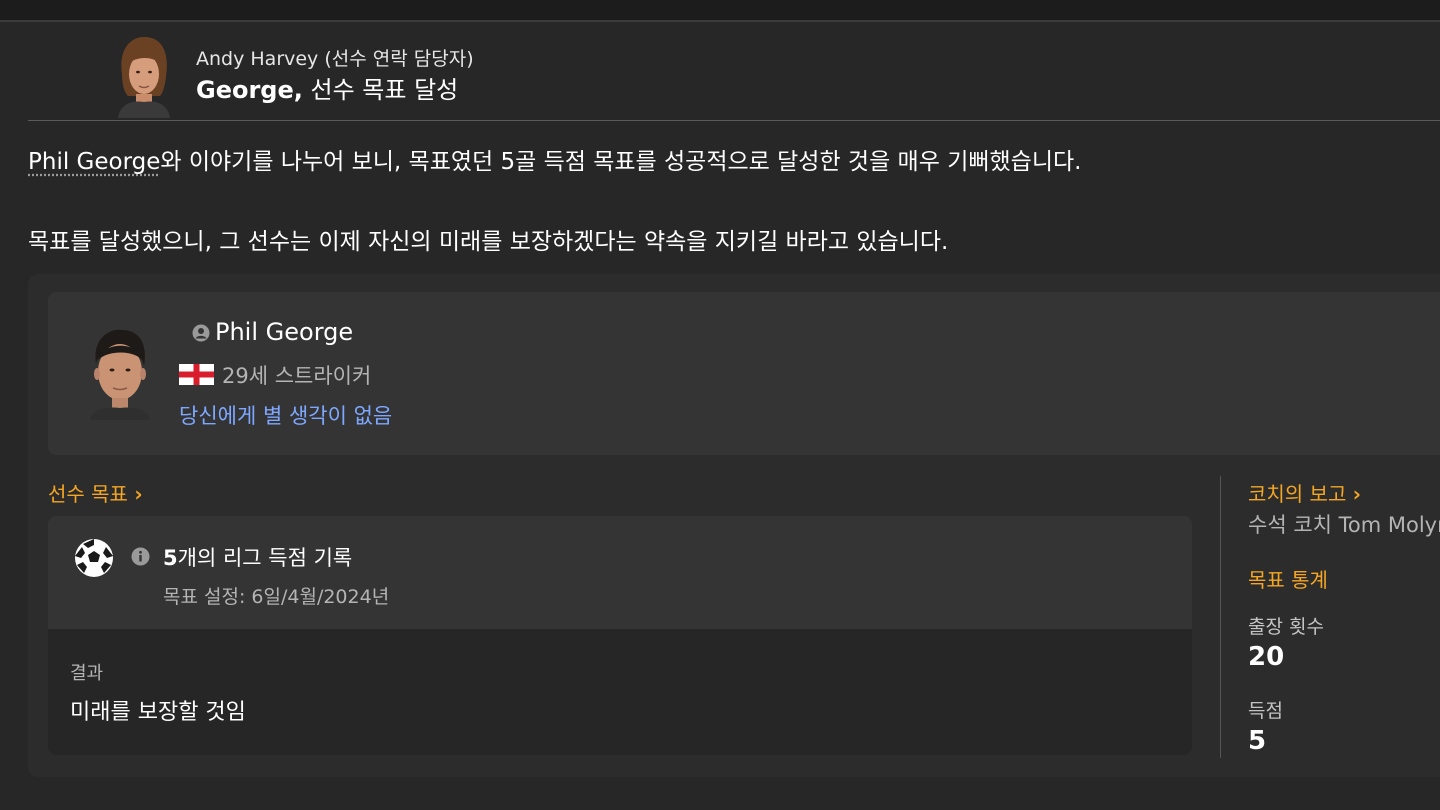 The width and height of the screenshot is (1440, 810). I want to click on subject-bold: George,, so click(249, 90).